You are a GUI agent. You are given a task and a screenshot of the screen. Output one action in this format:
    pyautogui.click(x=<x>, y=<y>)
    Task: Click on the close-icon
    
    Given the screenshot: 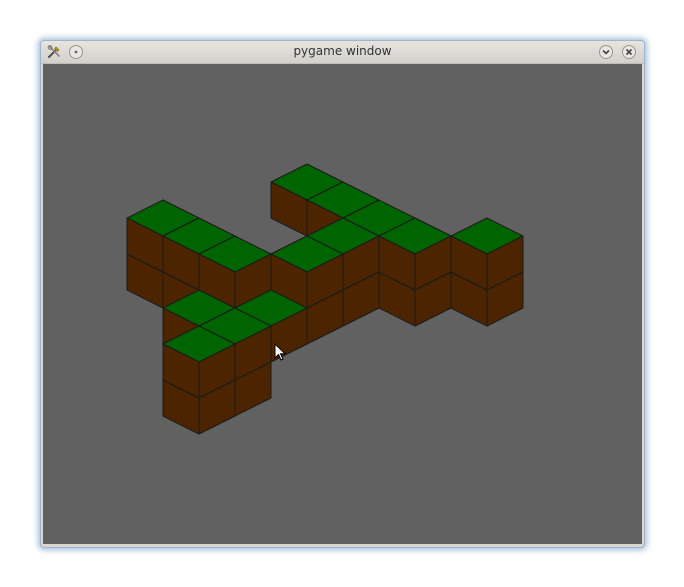 What is the action you would take?
    pyautogui.click(x=629, y=52)
    